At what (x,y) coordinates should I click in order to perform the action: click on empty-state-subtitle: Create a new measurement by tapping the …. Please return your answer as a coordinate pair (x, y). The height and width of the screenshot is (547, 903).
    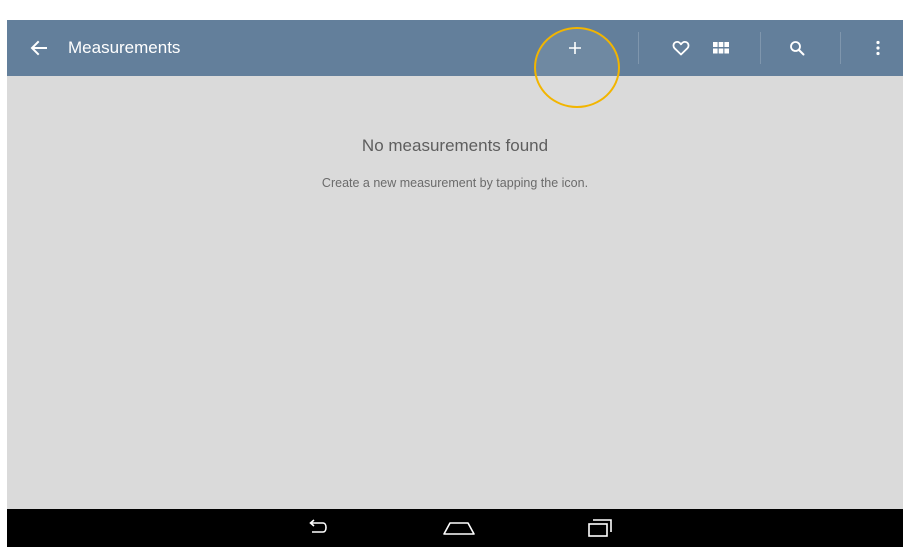
    Looking at the image, I should click on (455, 183).